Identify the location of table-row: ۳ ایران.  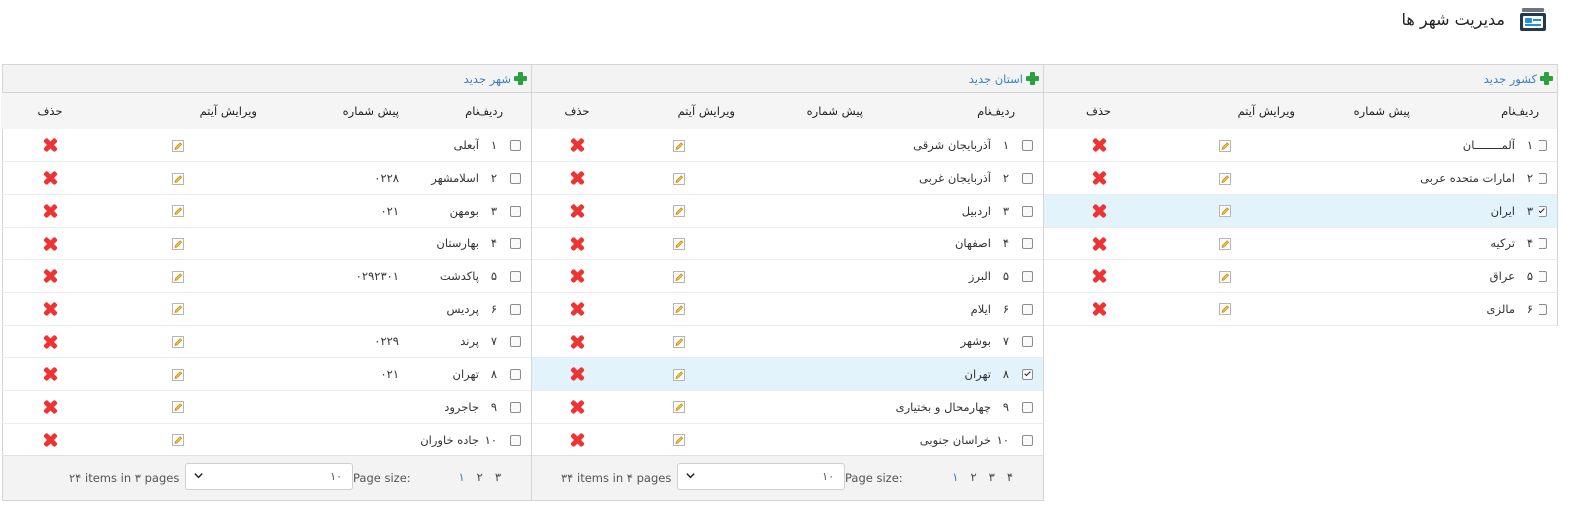
(1299, 211).